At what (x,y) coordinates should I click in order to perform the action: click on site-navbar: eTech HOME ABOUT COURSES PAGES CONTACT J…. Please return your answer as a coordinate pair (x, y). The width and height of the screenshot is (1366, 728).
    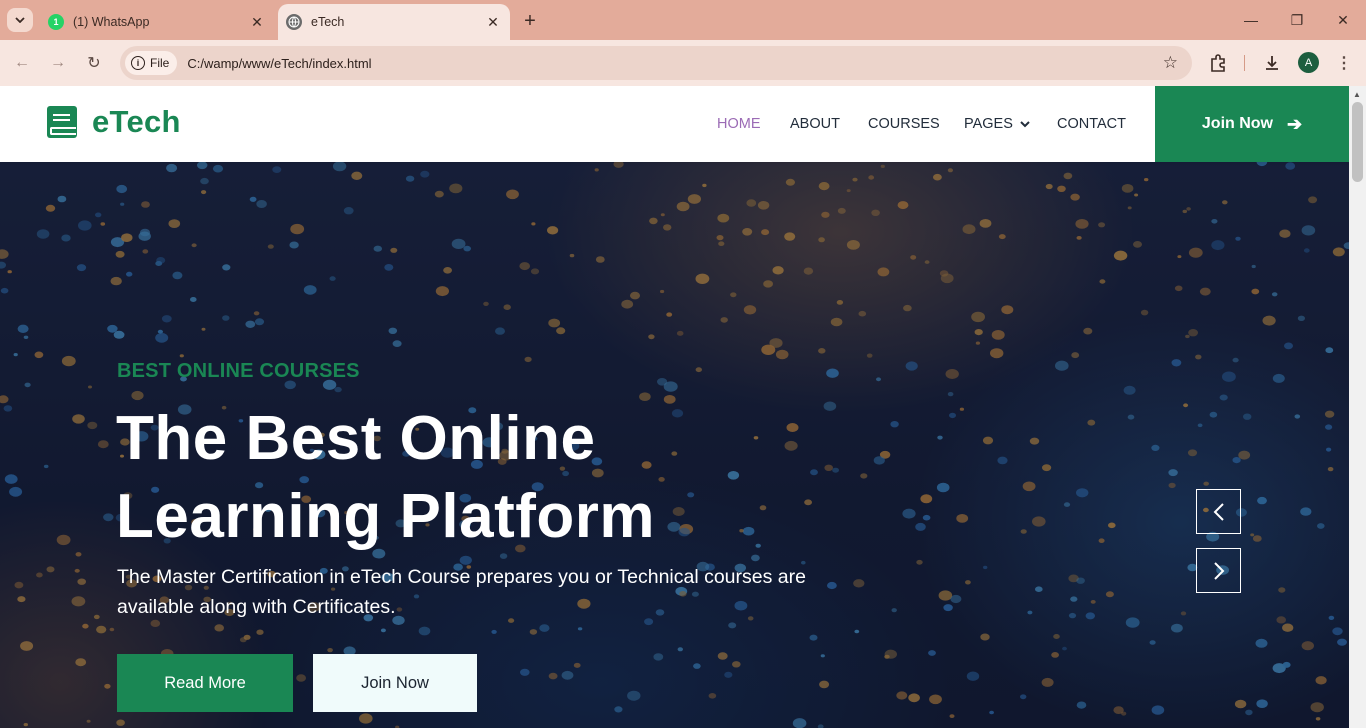
    Looking at the image, I should click on (674, 124).